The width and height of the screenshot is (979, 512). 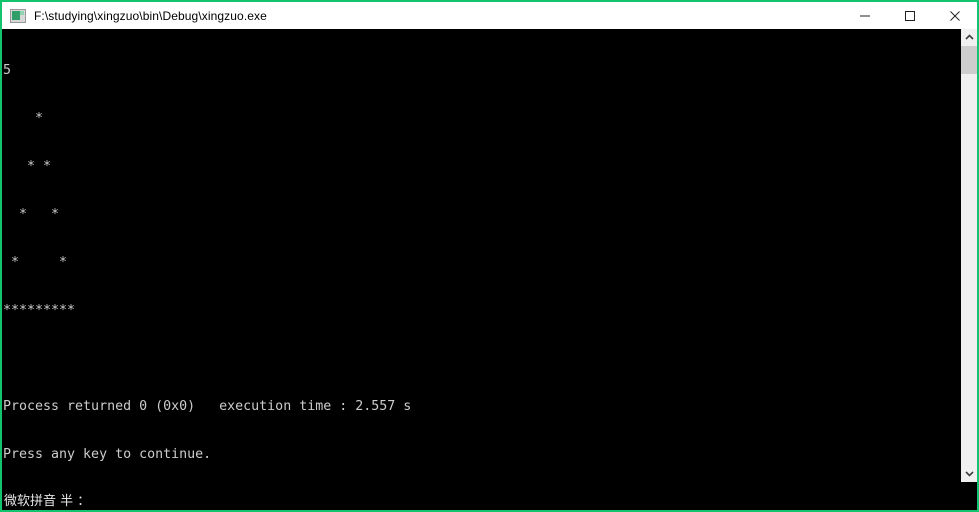 What do you see at coordinates (489, 496) in the screenshot?
I see `ime-status-bar: 微软拼音 半 ：` at bounding box center [489, 496].